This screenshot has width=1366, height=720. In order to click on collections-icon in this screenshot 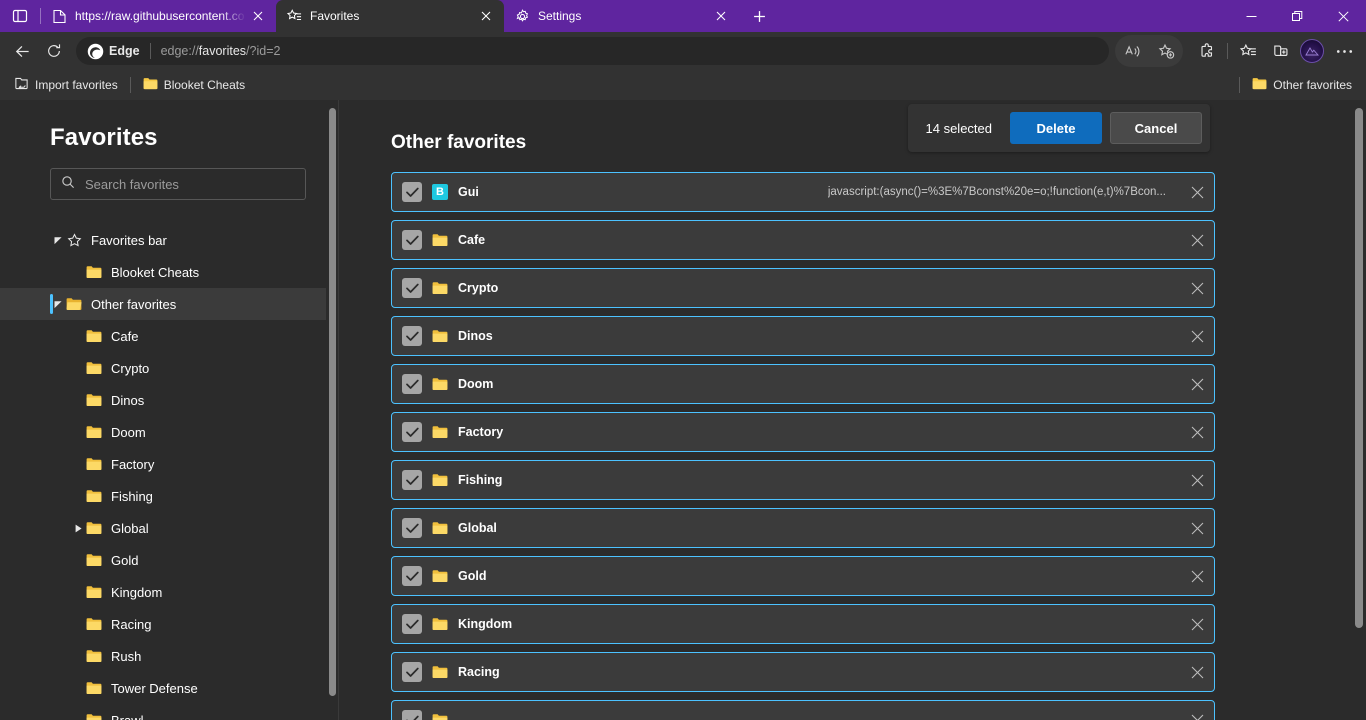, I will do `click(1280, 51)`.